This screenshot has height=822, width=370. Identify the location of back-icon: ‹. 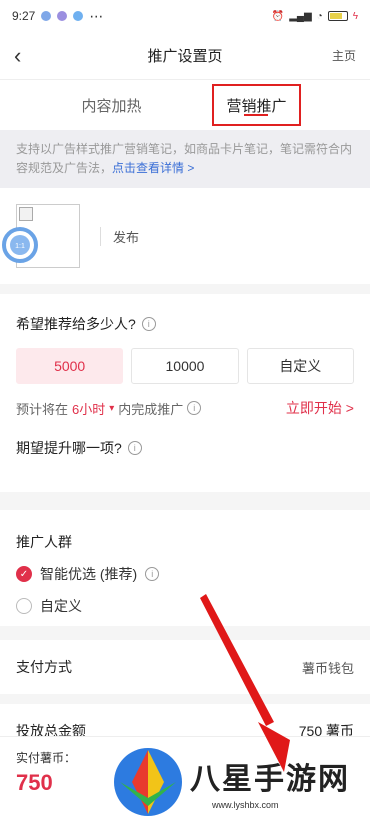
(34, 56).